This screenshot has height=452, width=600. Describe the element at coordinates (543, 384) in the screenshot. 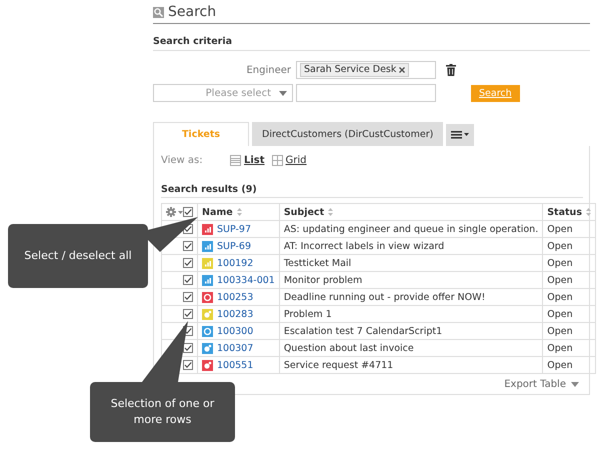

I see `export-table-button: Export Table` at that location.